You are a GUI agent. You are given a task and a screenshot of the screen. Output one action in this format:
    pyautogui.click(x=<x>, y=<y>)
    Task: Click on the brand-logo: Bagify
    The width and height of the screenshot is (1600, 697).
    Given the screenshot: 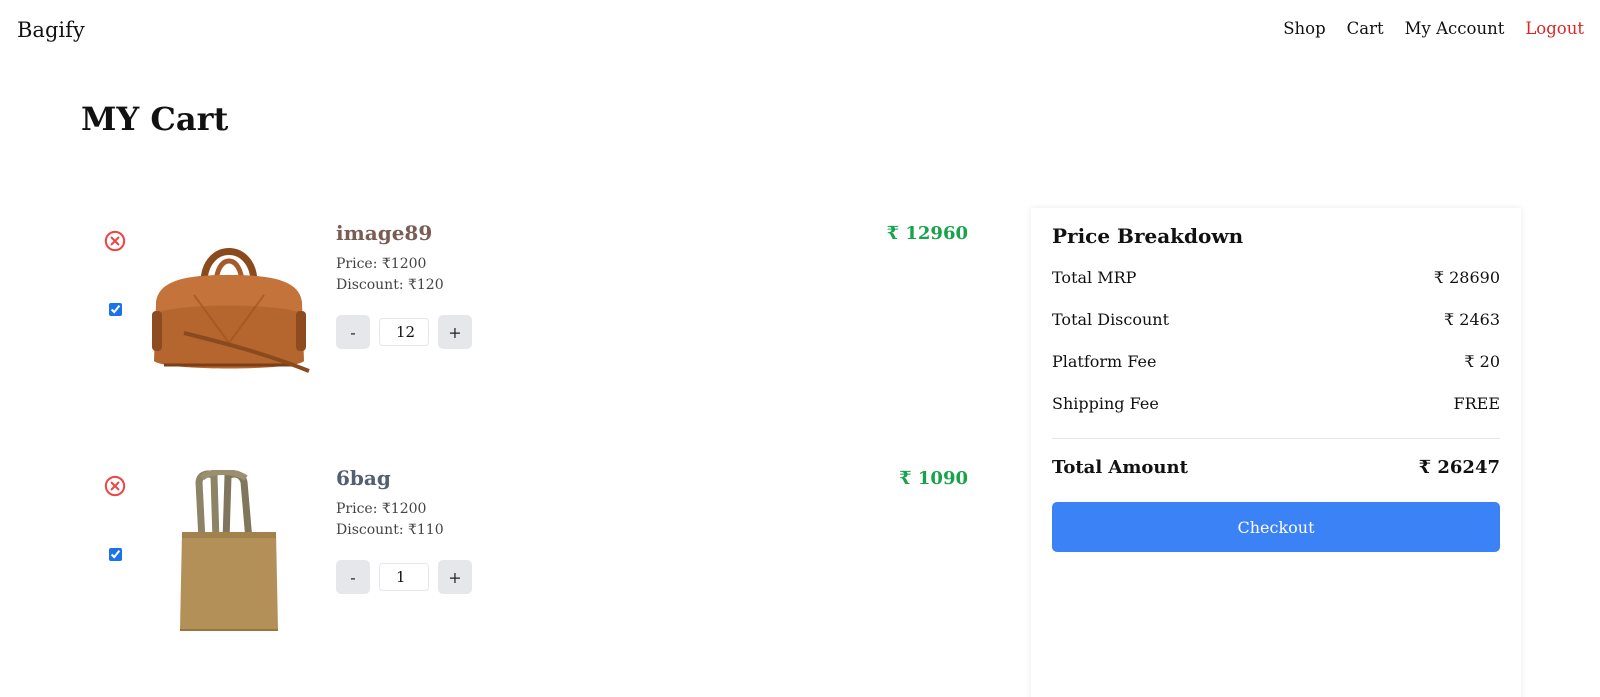 What is the action you would take?
    pyautogui.click(x=51, y=30)
    